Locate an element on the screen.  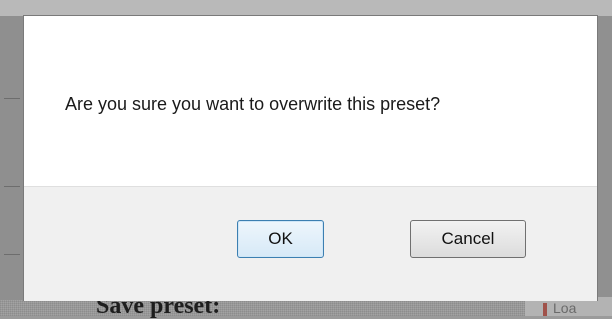
ok-button: OK is located at coordinates (280, 239).